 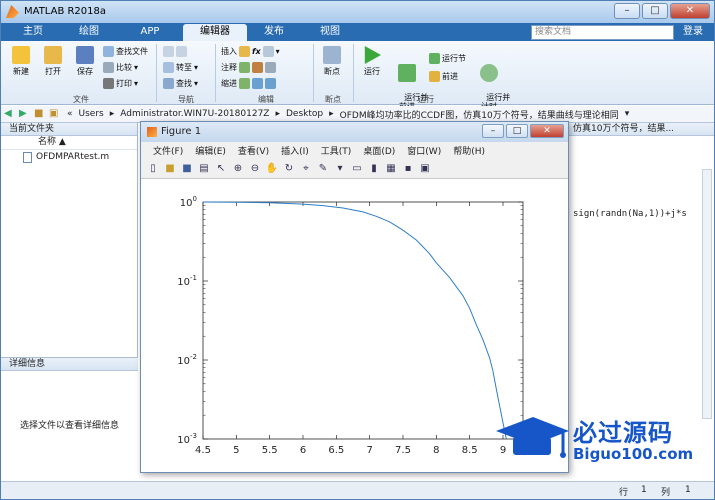 What do you see at coordinates (304, 114) in the screenshot?
I see `breadcrumb-desktop: Desktop` at bounding box center [304, 114].